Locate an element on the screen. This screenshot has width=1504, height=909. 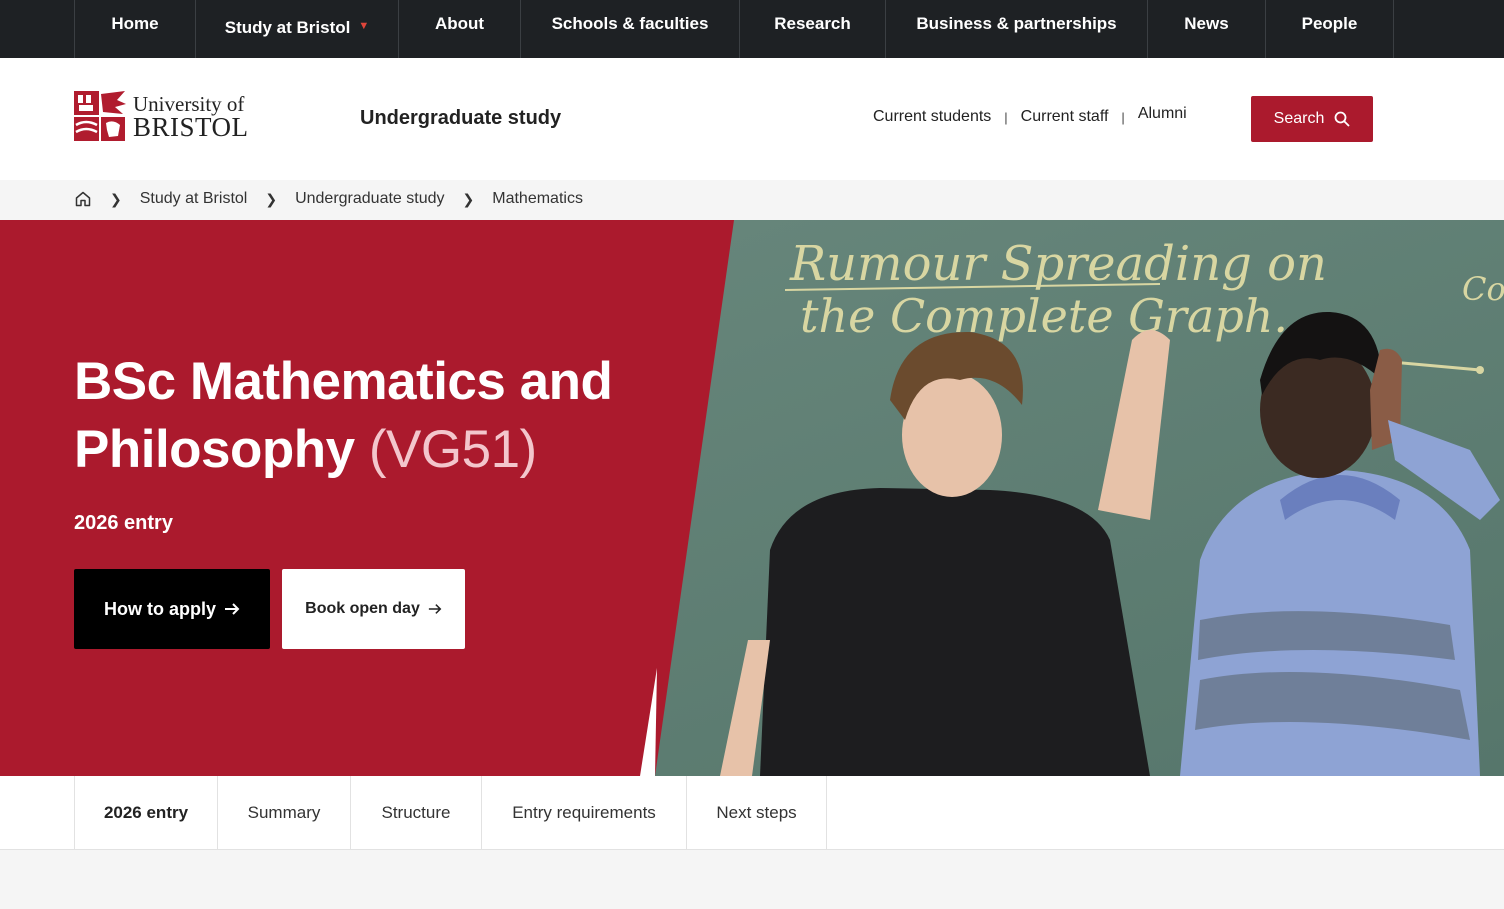
university-logo: University of BRISTOL is located at coordinates (161, 116).